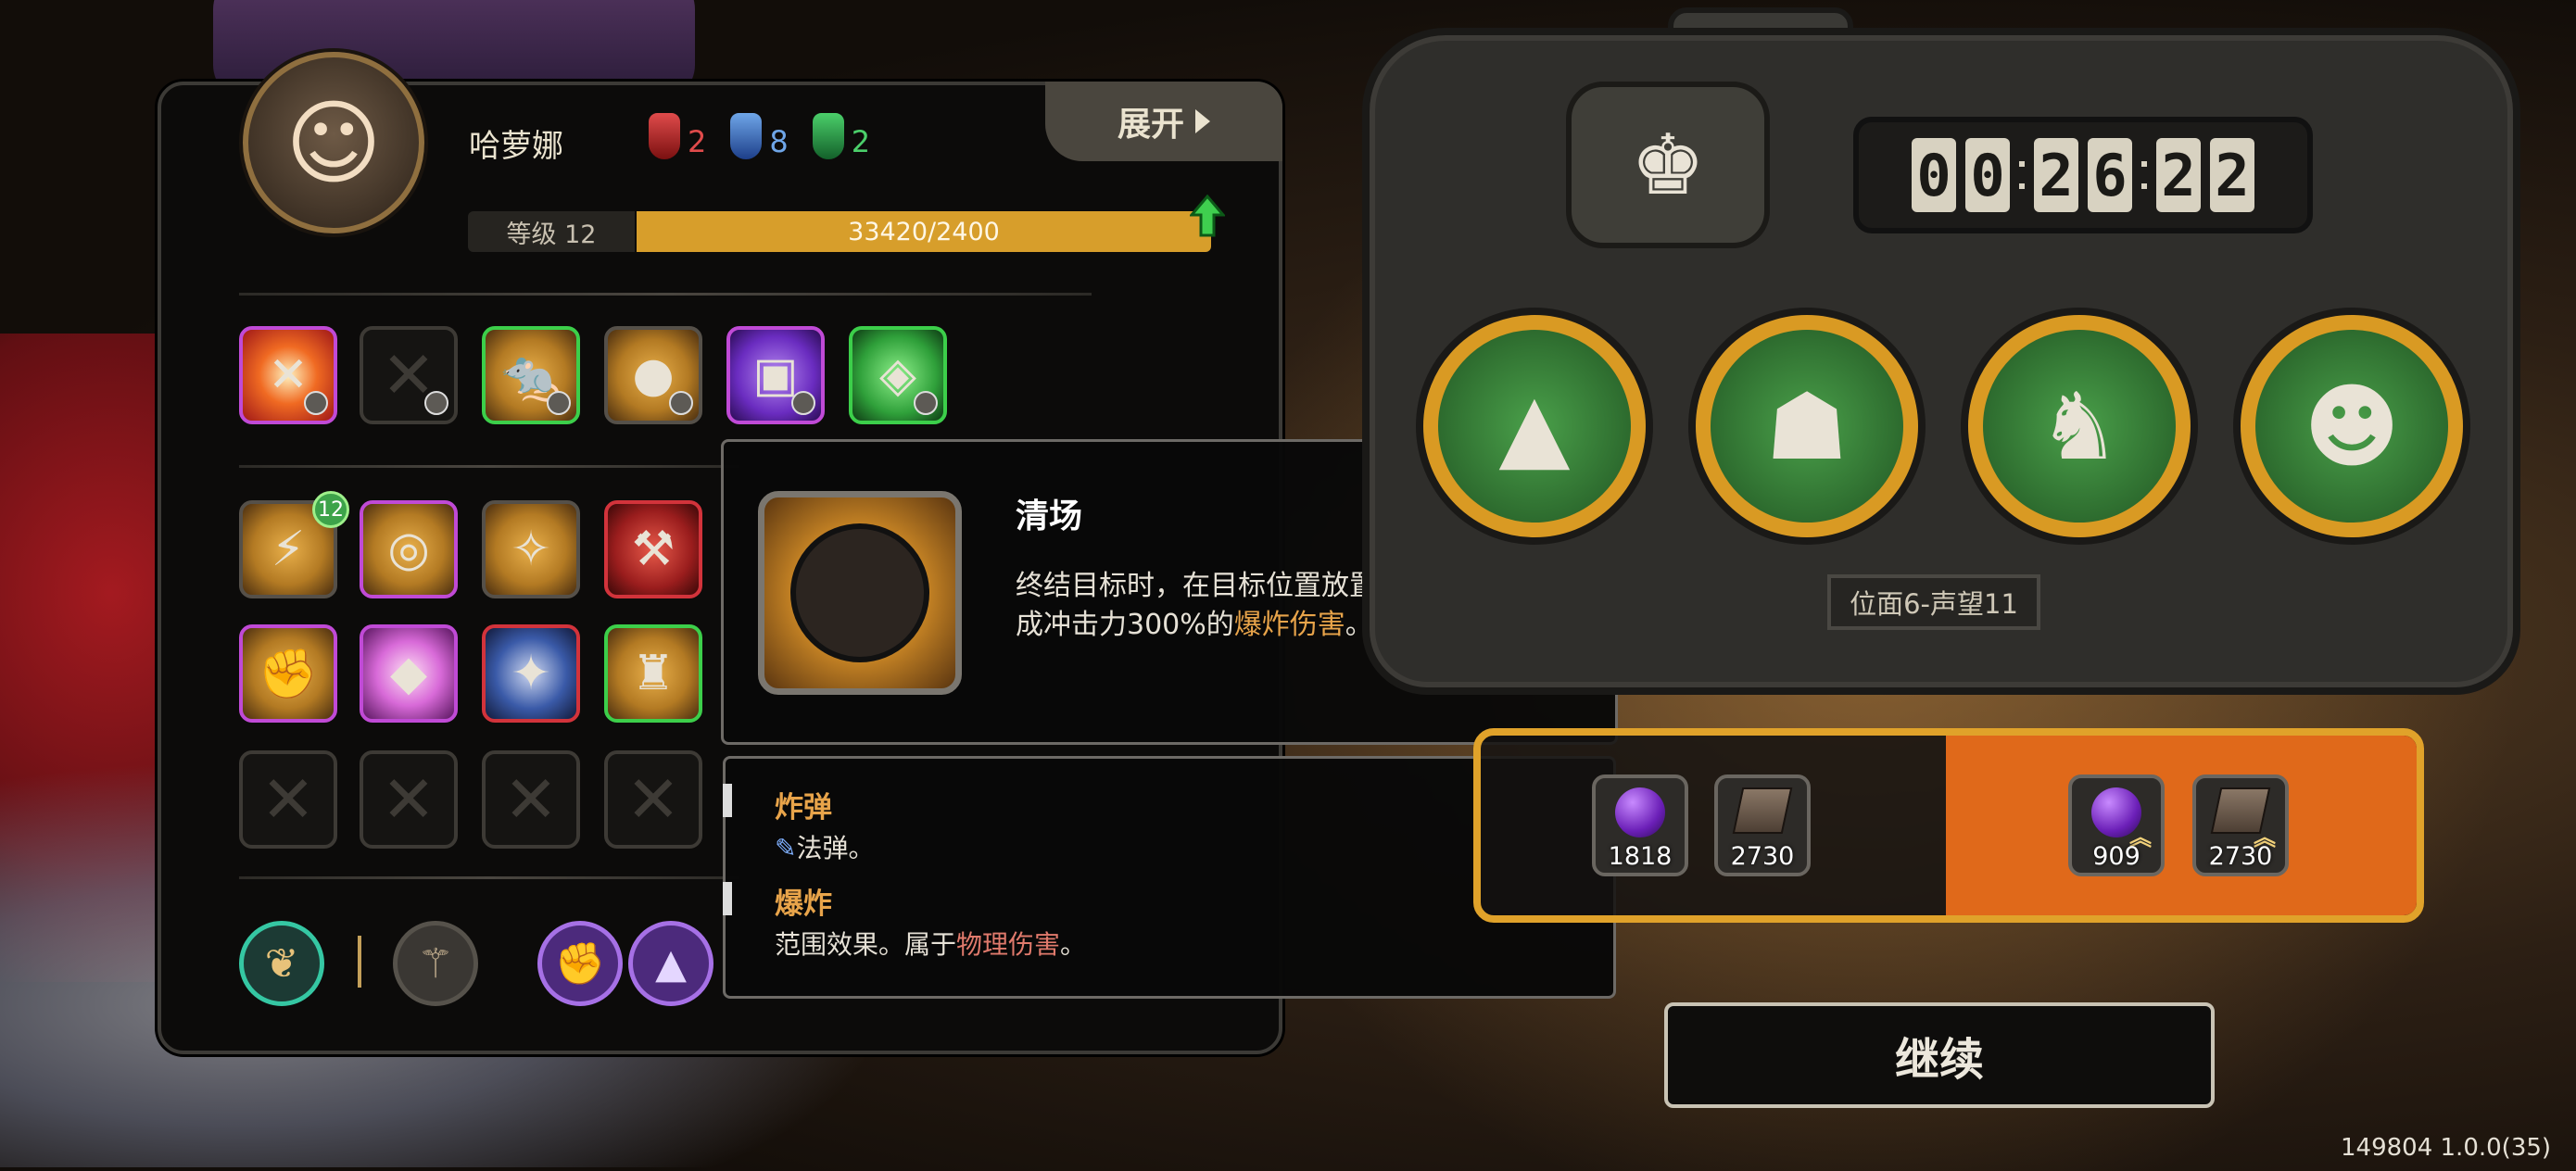 The height and width of the screenshot is (1171, 2576). What do you see at coordinates (653, 800) in the screenshot?
I see `inventory-slot-12-empty: ✕` at bounding box center [653, 800].